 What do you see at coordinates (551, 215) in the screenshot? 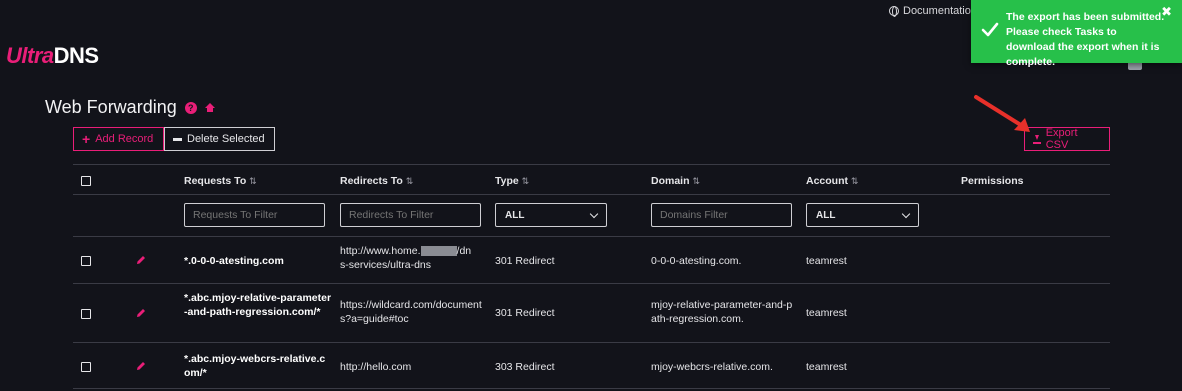
I see `type-filter-select: ALL` at bounding box center [551, 215].